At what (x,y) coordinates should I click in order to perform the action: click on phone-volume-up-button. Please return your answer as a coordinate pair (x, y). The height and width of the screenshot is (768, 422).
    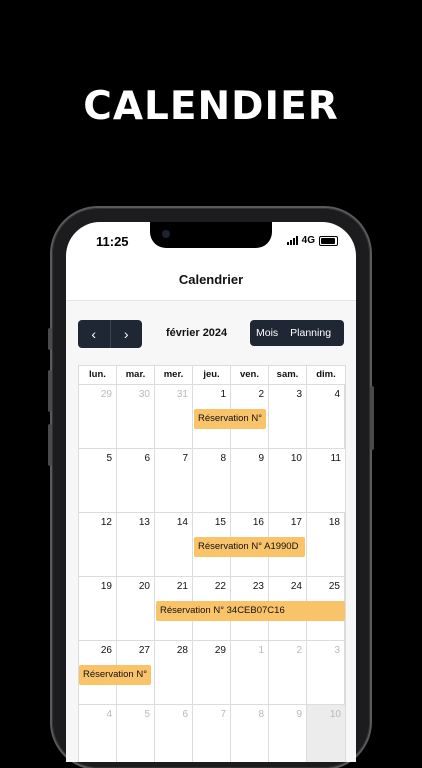
    Looking at the image, I should click on (50, 391).